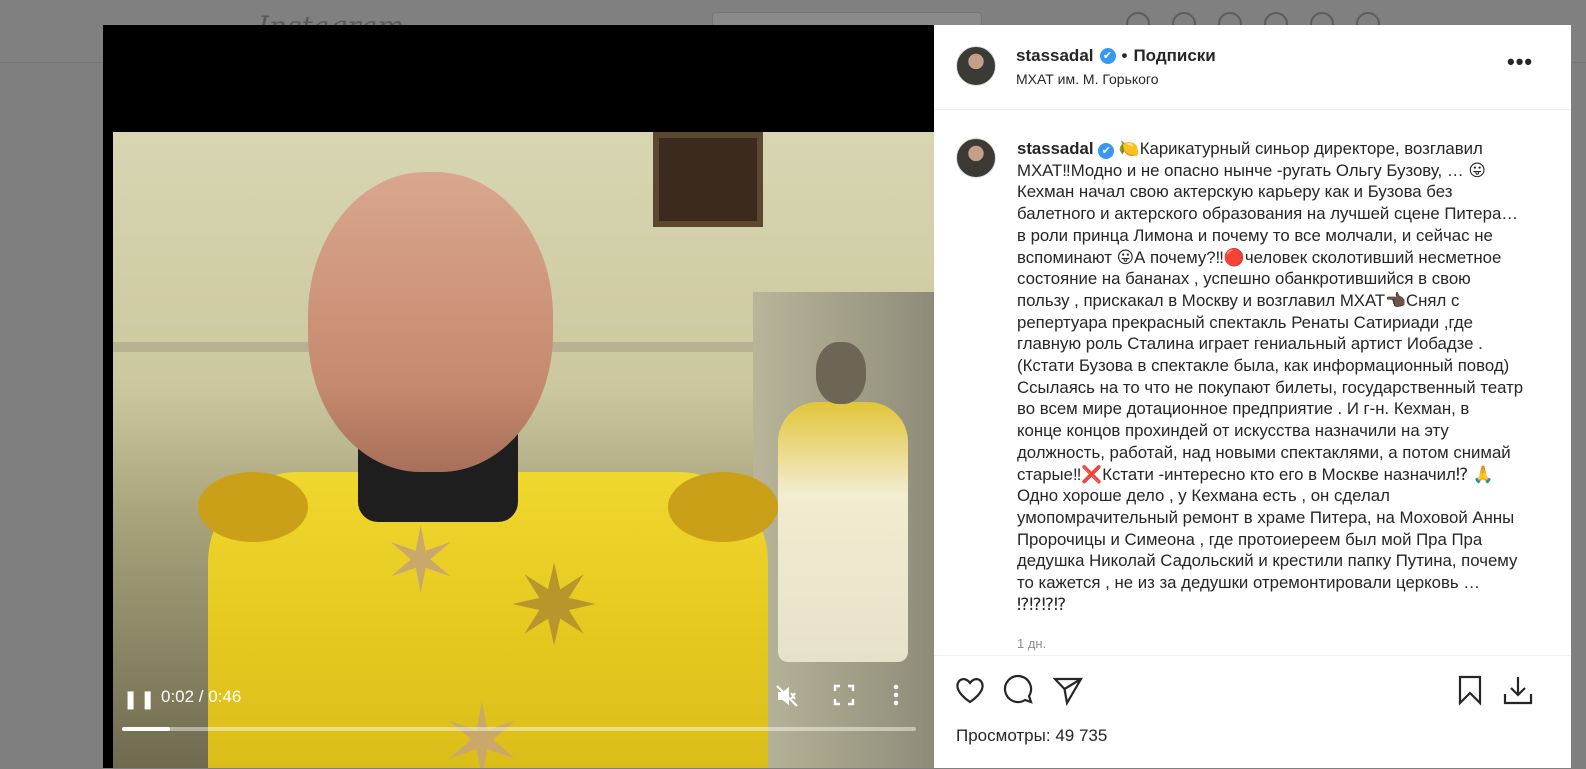 The height and width of the screenshot is (769, 1586). What do you see at coordinates (139, 699) in the screenshot?
I see `pause-icon: ❚❚` at bounding box center [139, 699].